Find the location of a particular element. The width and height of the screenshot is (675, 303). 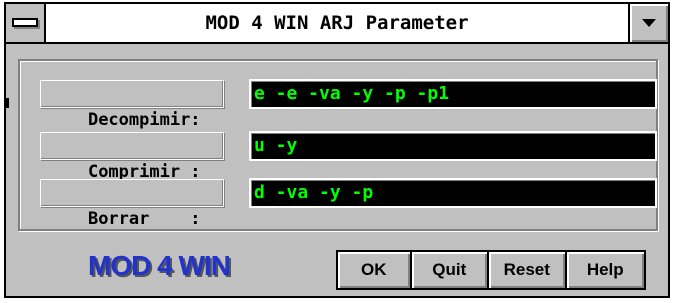

button-bar: OK Quit Reset Help is located at coordinates (491, 270).